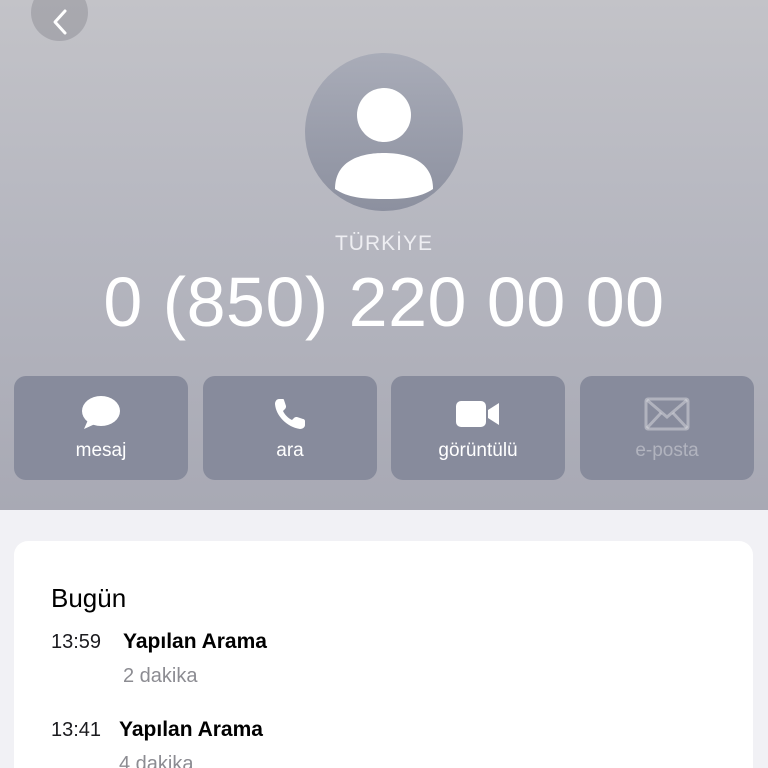 The height and width of the screenshot is (768, 768). I want to click on contact-phone-number: 0 (850) 220 00 00, so click(384, 302).